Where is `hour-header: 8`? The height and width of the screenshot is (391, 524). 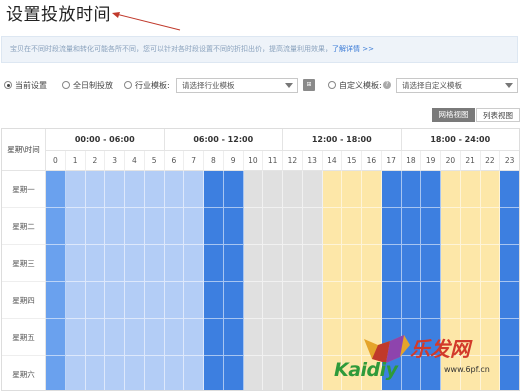 hour-header: 8 is located at coordinates (214, 161).